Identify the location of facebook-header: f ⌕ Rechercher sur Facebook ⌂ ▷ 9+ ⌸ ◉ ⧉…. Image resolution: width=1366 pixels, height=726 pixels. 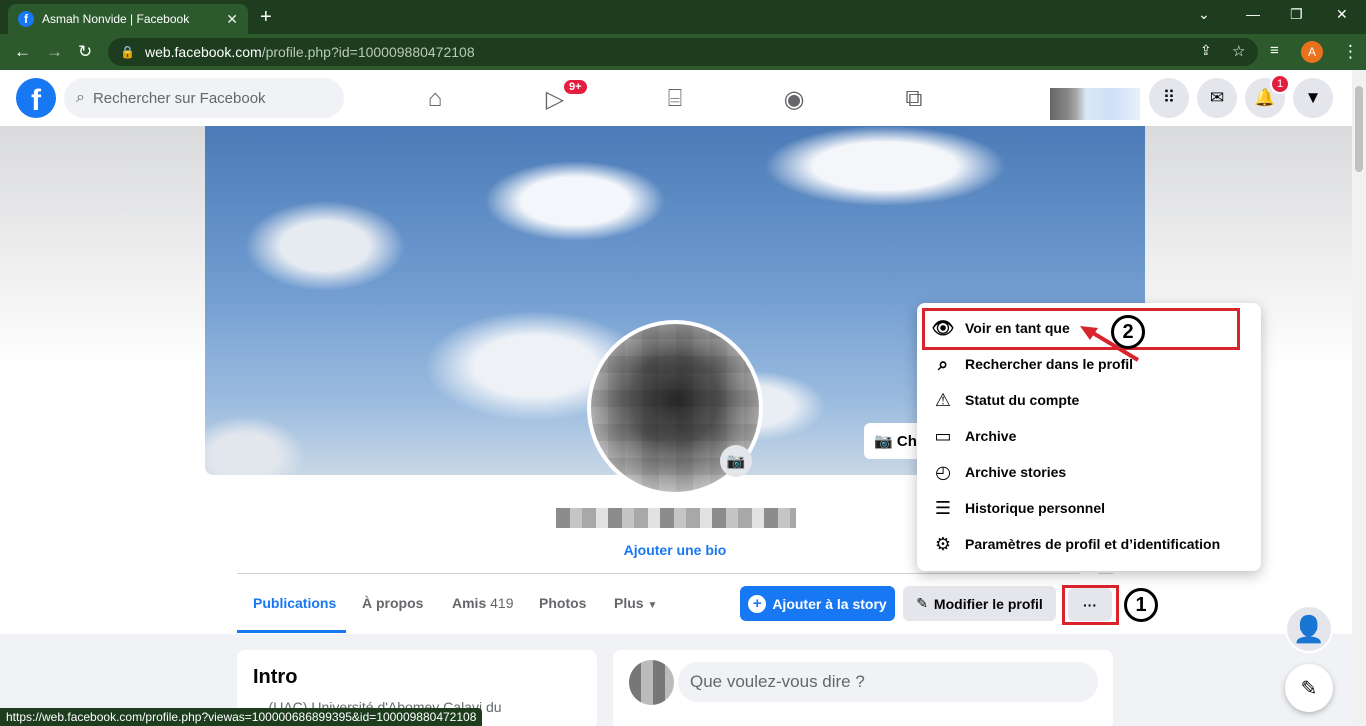
(676, 98).